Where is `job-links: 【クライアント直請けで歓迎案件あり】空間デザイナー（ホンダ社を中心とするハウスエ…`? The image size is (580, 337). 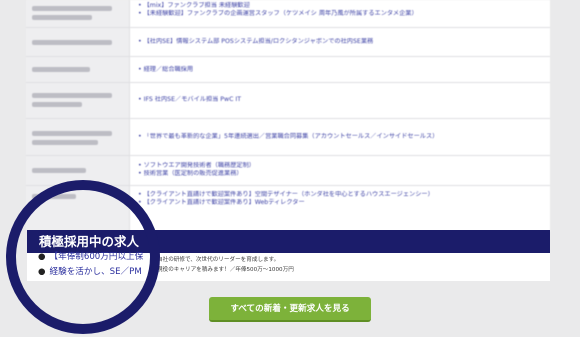 job-links: 【クライアント直請けで歓迎案件あり】空間デザイナー（ホンダ社を中心とするハウスエ… is located at coordinates (341, 211).